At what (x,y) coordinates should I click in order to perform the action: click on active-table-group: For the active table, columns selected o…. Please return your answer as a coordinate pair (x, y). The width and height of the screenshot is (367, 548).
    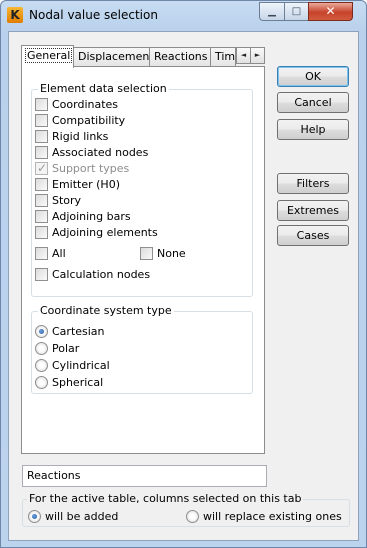
    Looking at the image, I should click on (186, 509).